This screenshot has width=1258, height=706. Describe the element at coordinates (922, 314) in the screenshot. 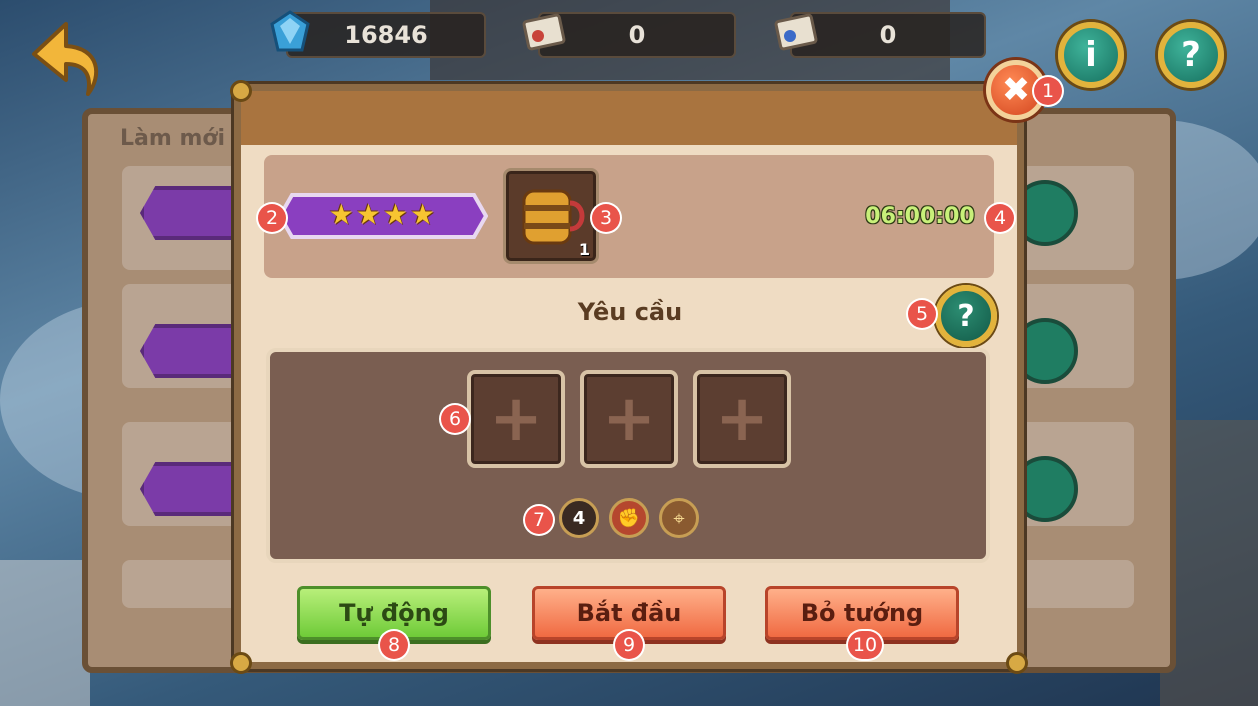

I see `marker-5: 5` at that location.